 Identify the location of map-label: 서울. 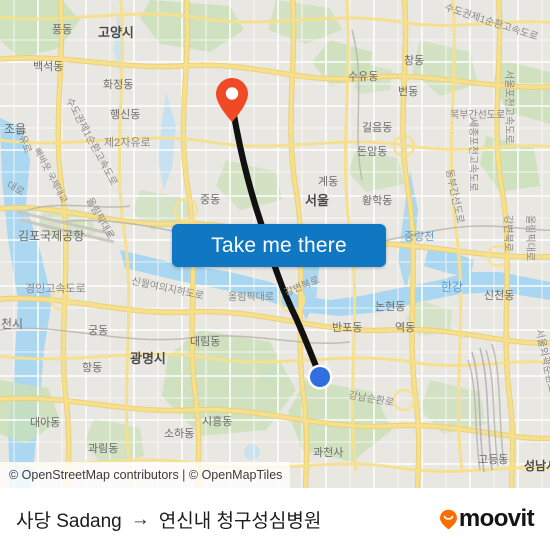
(317, 200).